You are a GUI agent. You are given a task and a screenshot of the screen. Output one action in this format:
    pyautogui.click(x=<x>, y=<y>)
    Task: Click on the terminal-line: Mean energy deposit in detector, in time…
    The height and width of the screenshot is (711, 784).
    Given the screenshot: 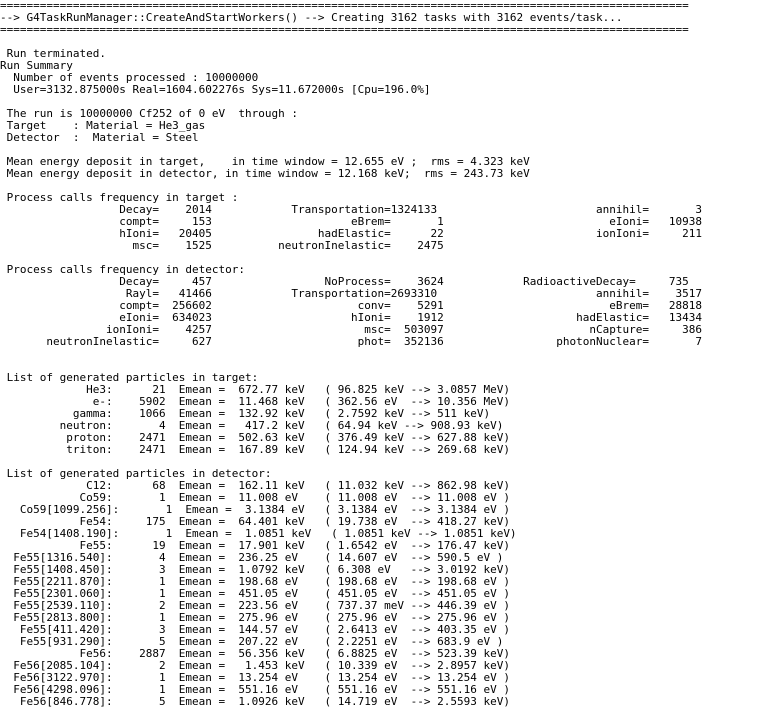 What is the action you would take?
    pyautogui.click(x=265, y=173)
    